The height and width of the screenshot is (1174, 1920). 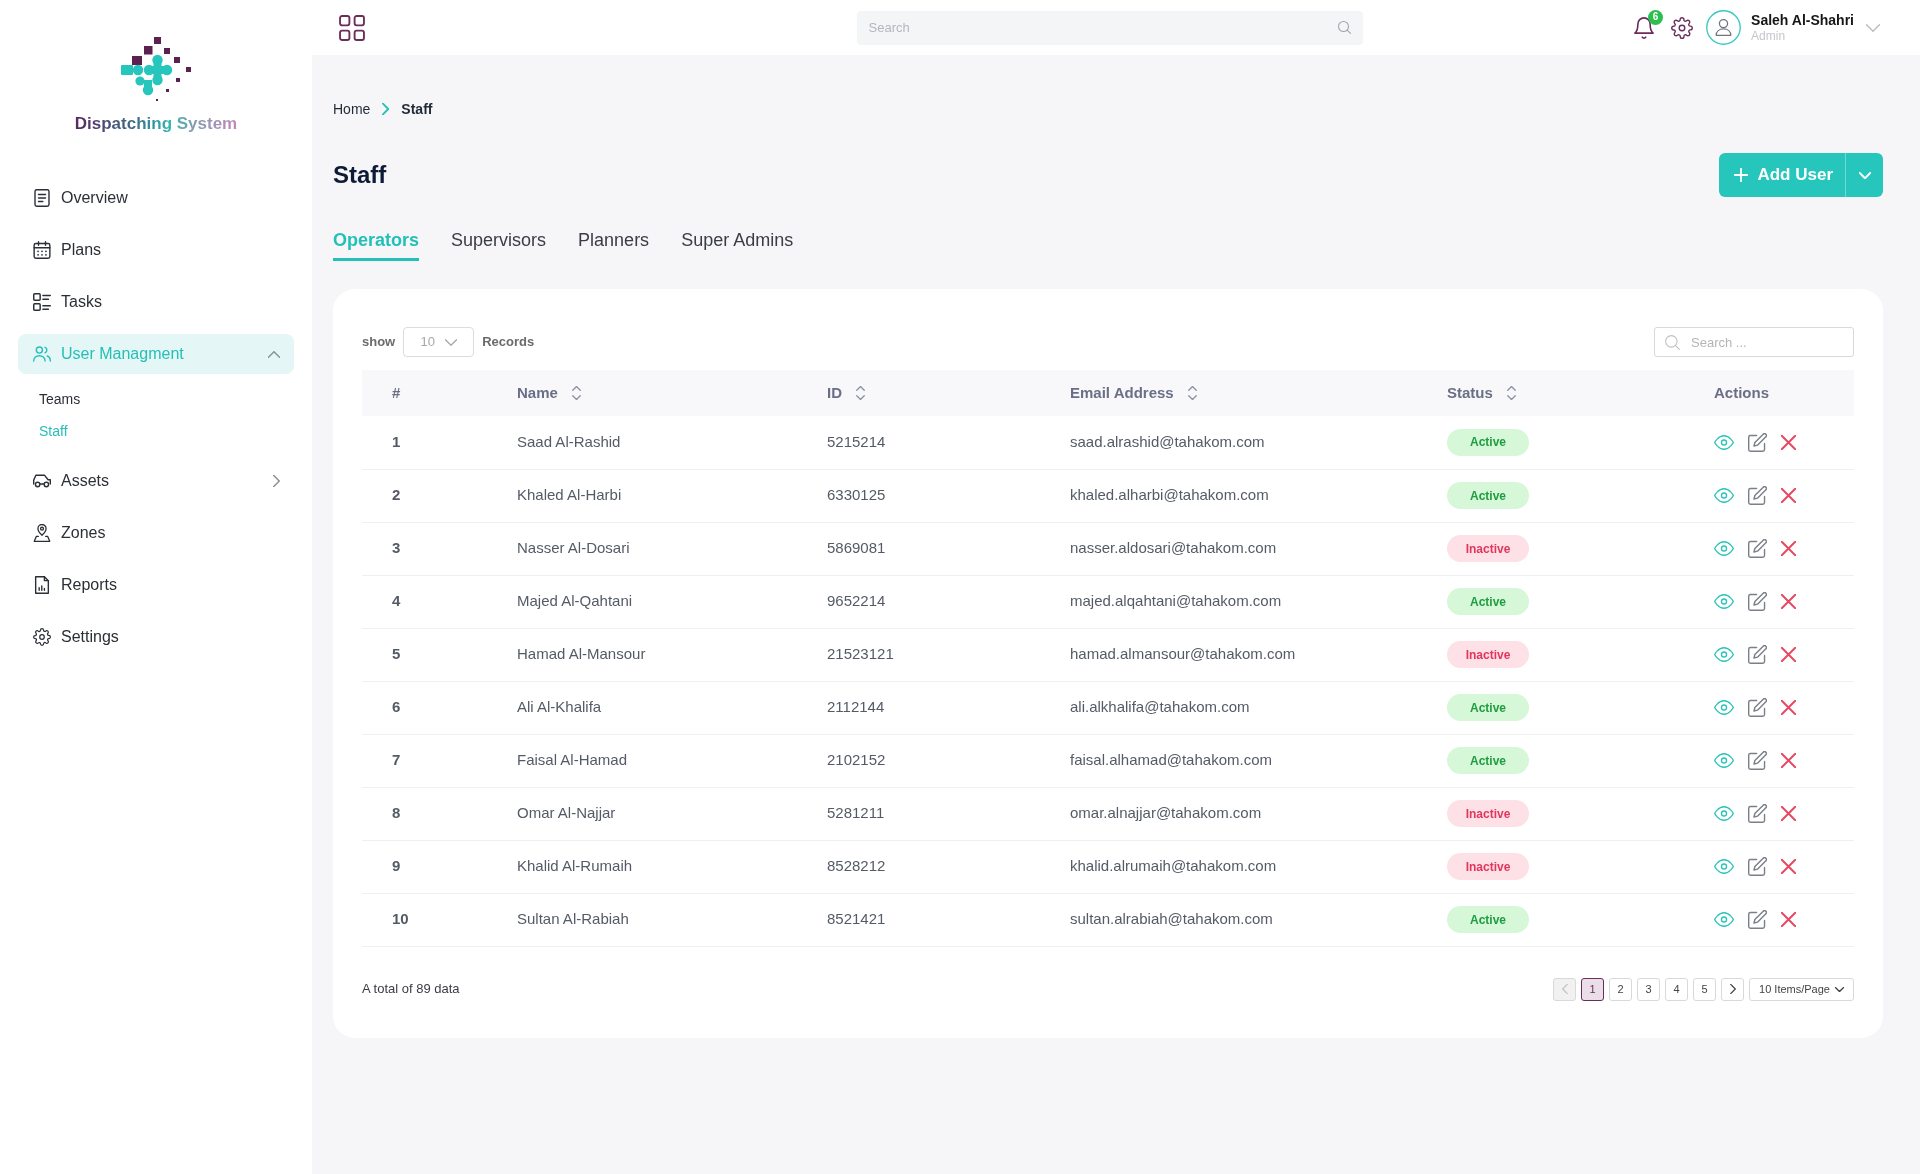 I want to click on nav-item: Overview, so click(x=156, y=198).